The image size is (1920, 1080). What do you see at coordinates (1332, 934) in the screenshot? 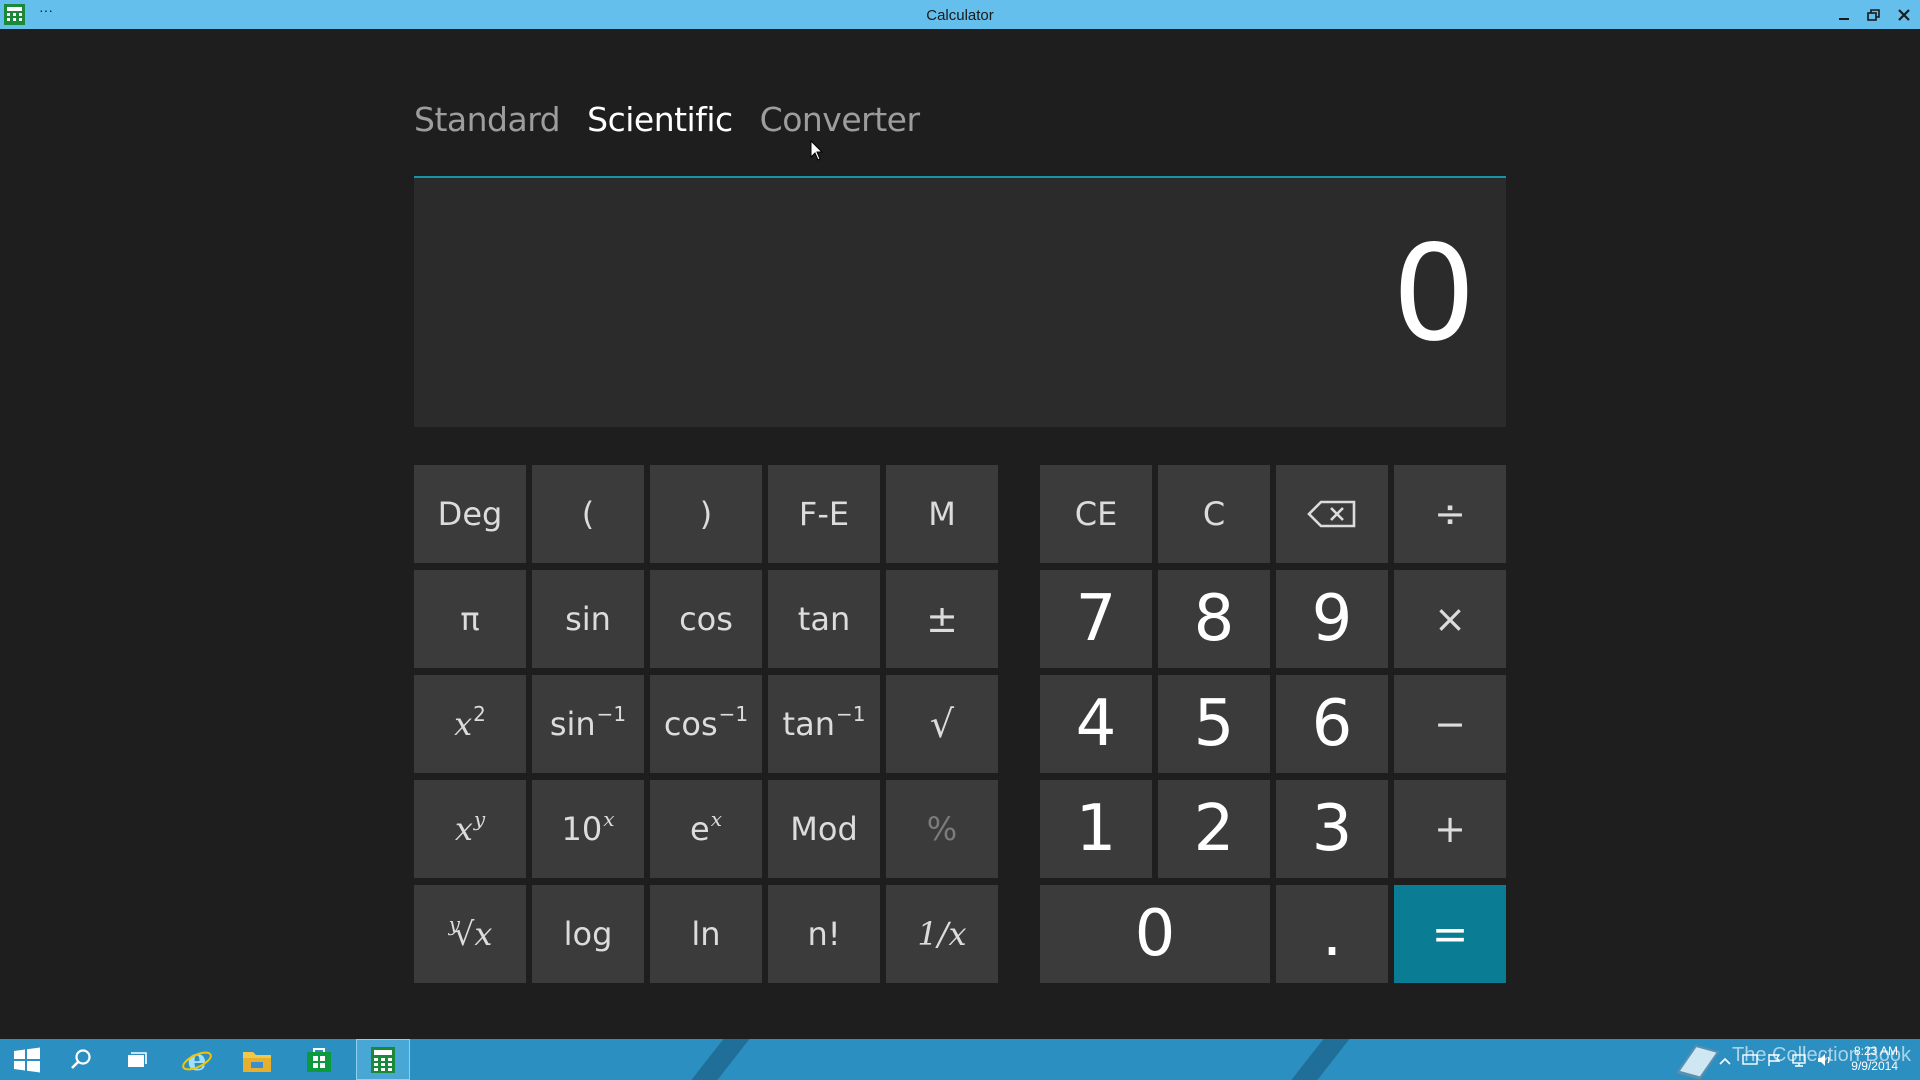
I see `decimal-button: .` at bounding box center [1332, 934].